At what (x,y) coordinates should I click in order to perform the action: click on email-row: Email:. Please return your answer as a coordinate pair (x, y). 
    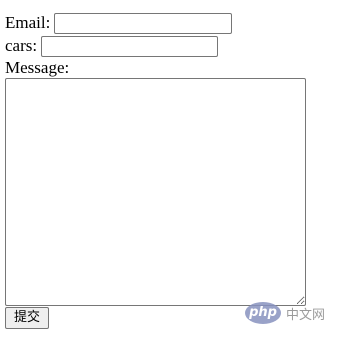
    Looking at the image, I should click on (119, 23).